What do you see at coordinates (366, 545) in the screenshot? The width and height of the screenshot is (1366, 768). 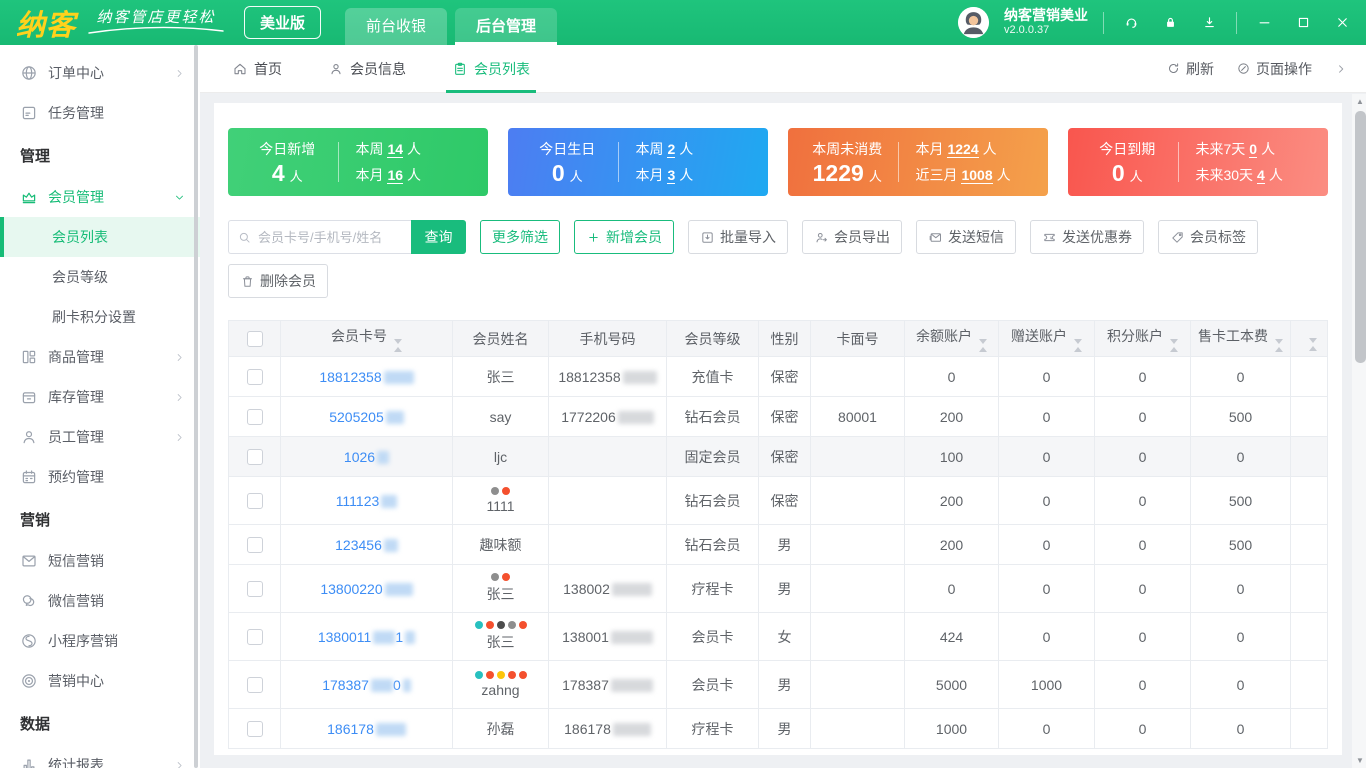 I see `member-card-link: 123456` at bounding box center [366, 545].